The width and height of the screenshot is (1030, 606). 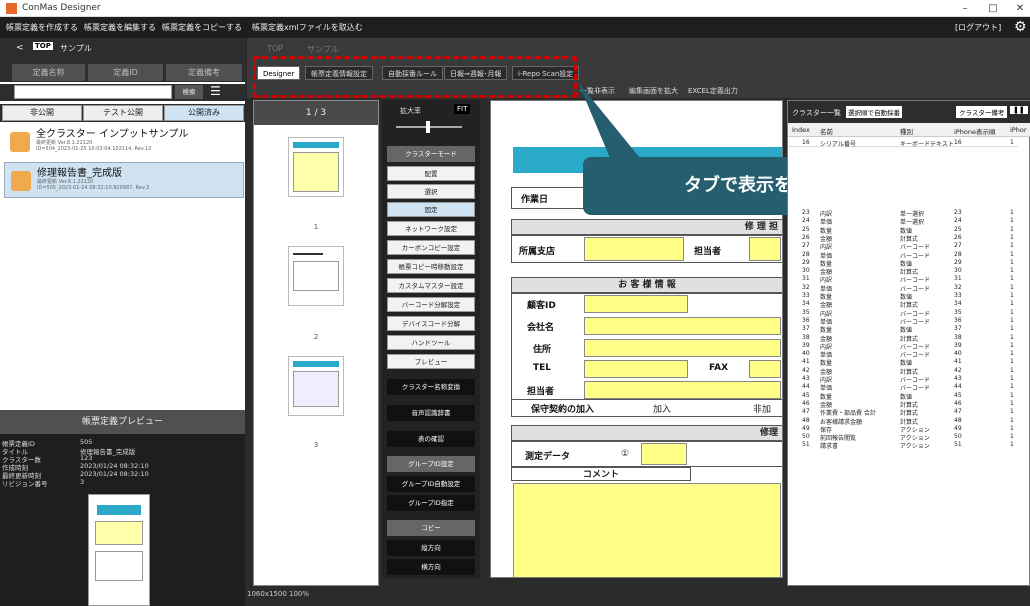 What do you see at coordinates (662, 408) in the screenshot?
I see `join-option: 加入` at bounding box center [662, 408].